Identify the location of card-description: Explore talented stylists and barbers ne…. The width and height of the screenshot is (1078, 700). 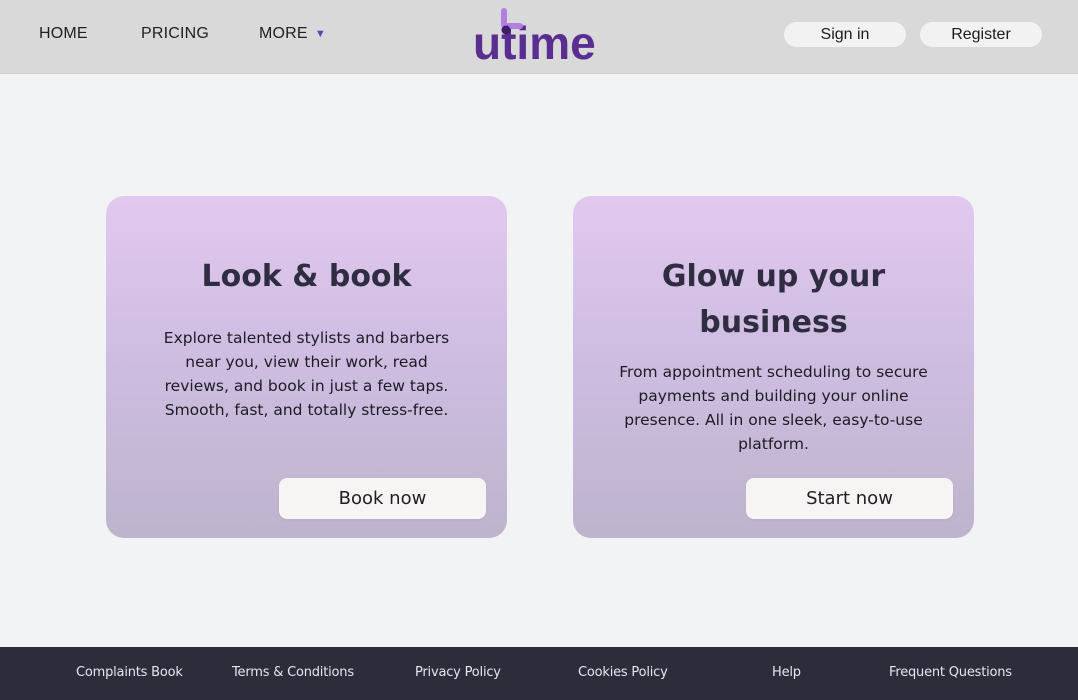
(306, 374).